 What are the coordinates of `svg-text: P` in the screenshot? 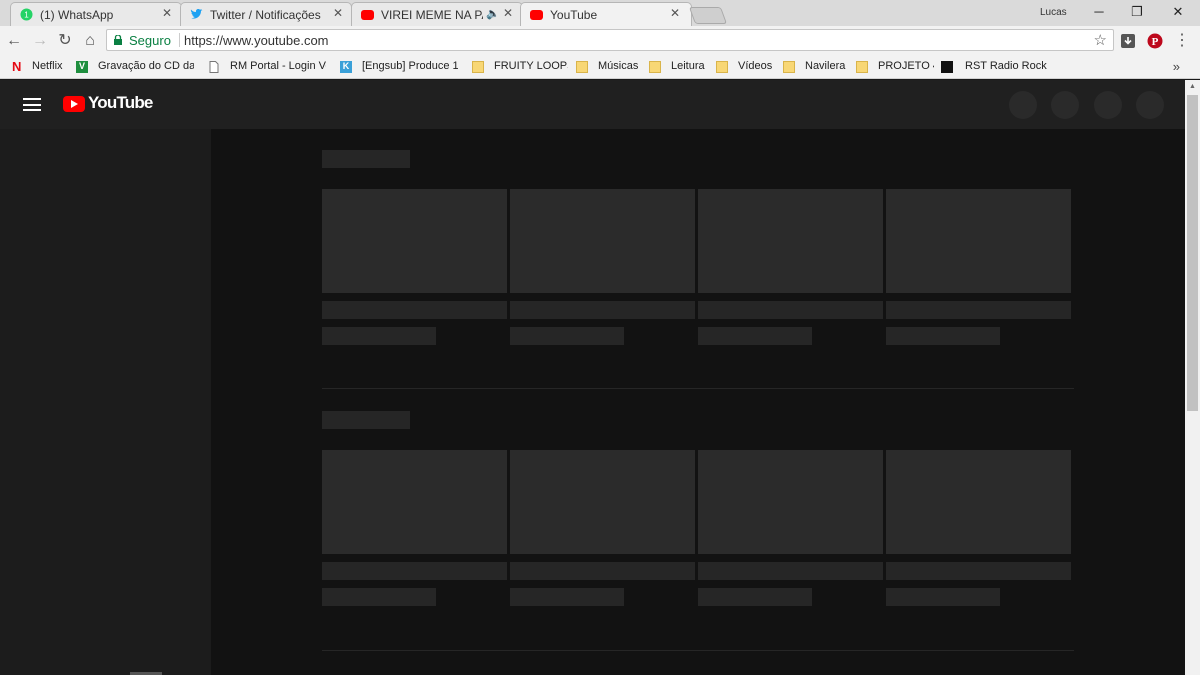 It's located at (1155, 42).